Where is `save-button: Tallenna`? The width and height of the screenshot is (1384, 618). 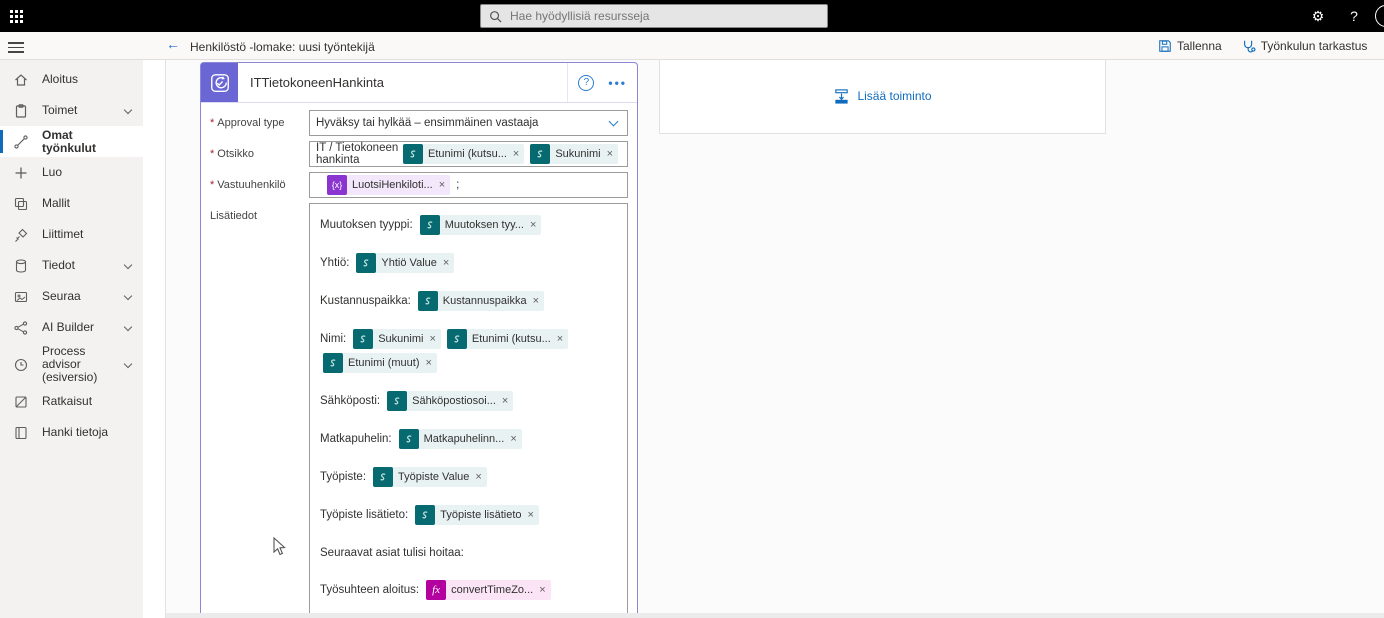
save-button: Tallenna is located at coordinates (1190, 46).